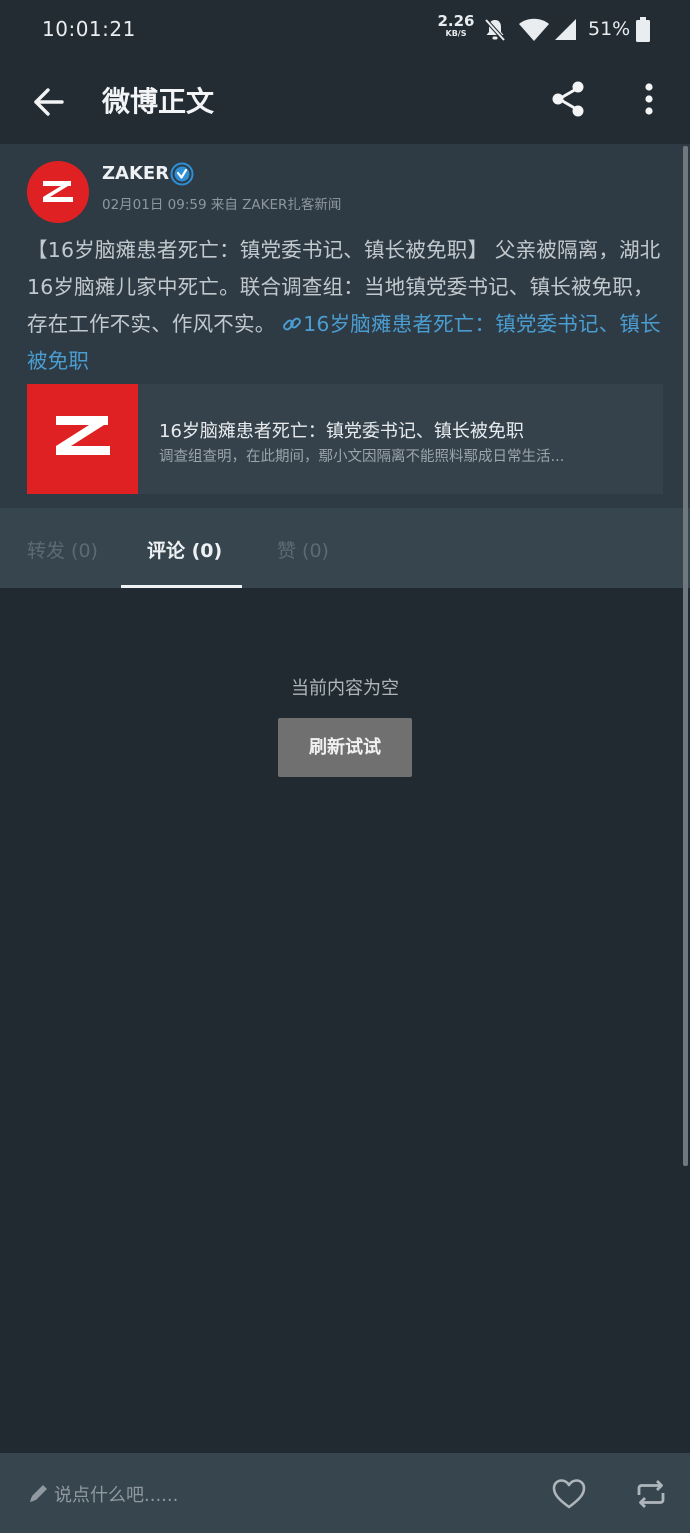 The width and height of the screenshot is (690, 1533). I want to click on arrow-left-icon, so click(50, 102).